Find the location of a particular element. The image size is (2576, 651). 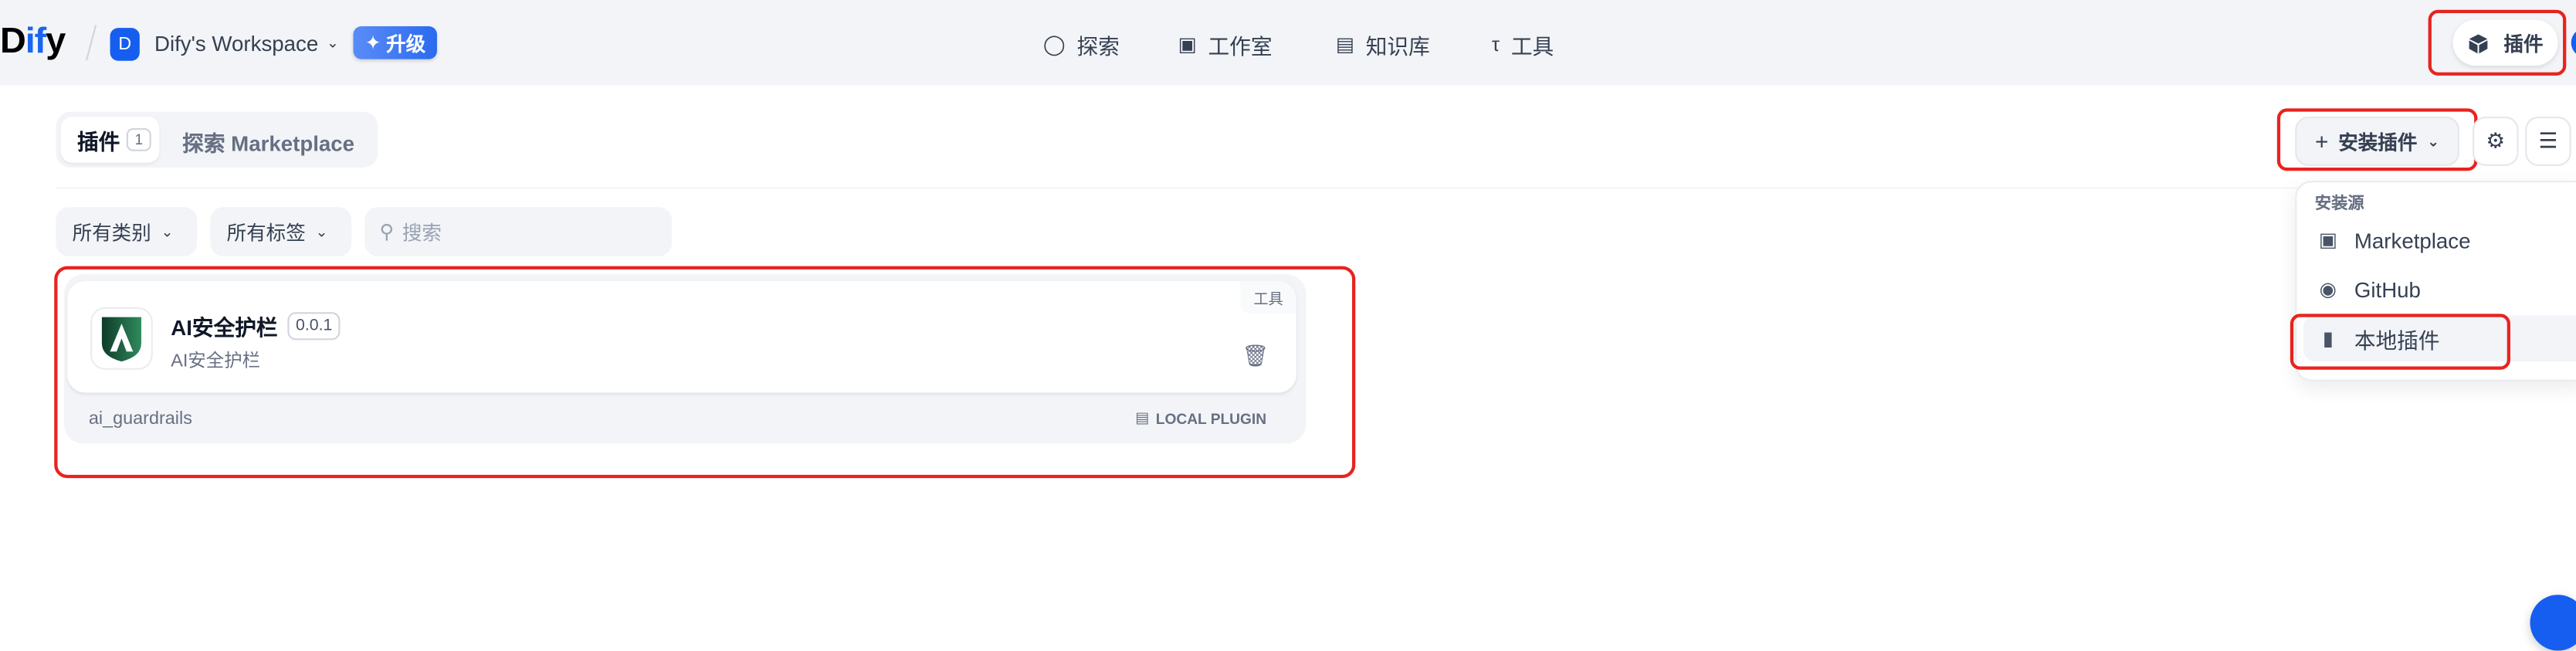

tab-label: 插件 is located at coordinates (98, 141).